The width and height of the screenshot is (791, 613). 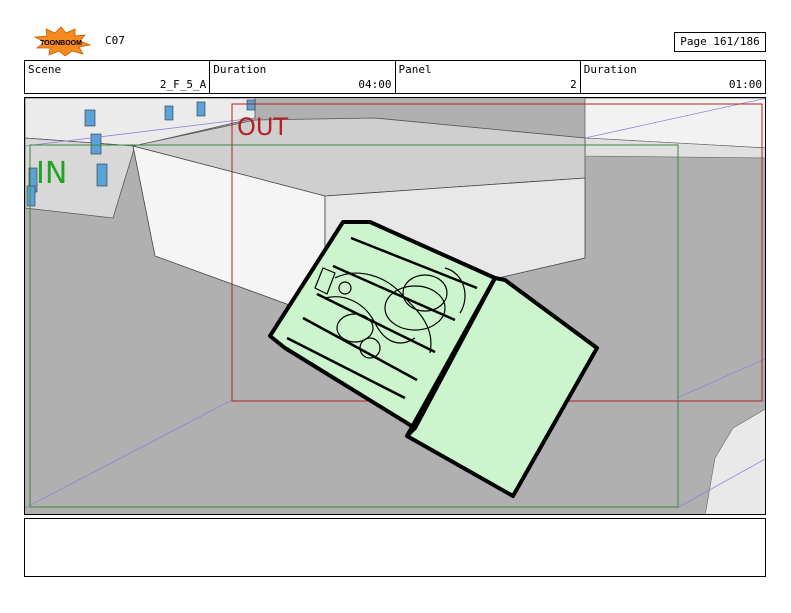 I want to click on out-label: OUT, so click(x=262, y=127).